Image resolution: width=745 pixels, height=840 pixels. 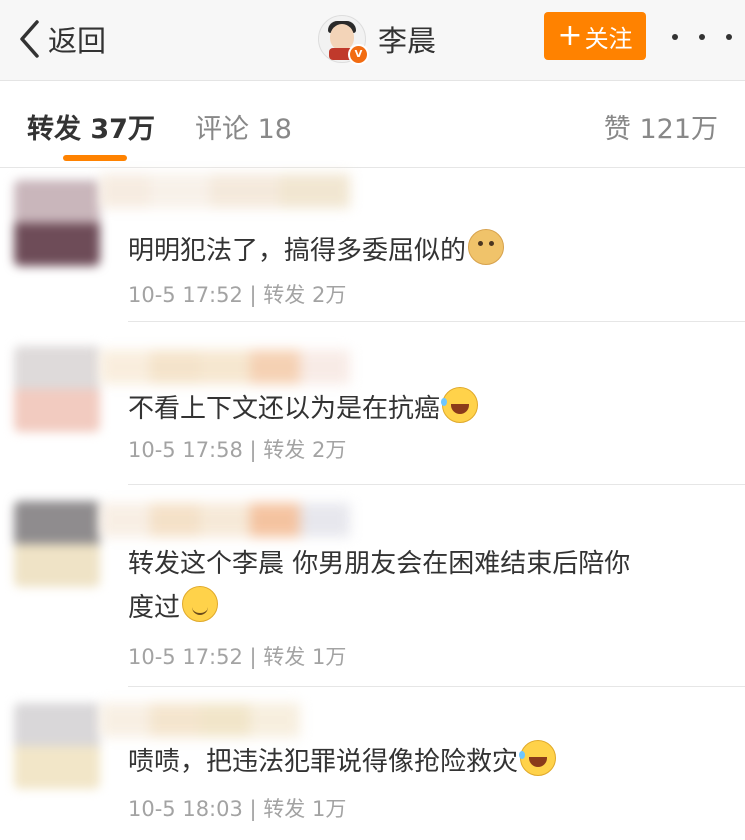 I want to click on repost-meta: 10-5 18:03 | 转发 1万, so click(x=237, y=809).